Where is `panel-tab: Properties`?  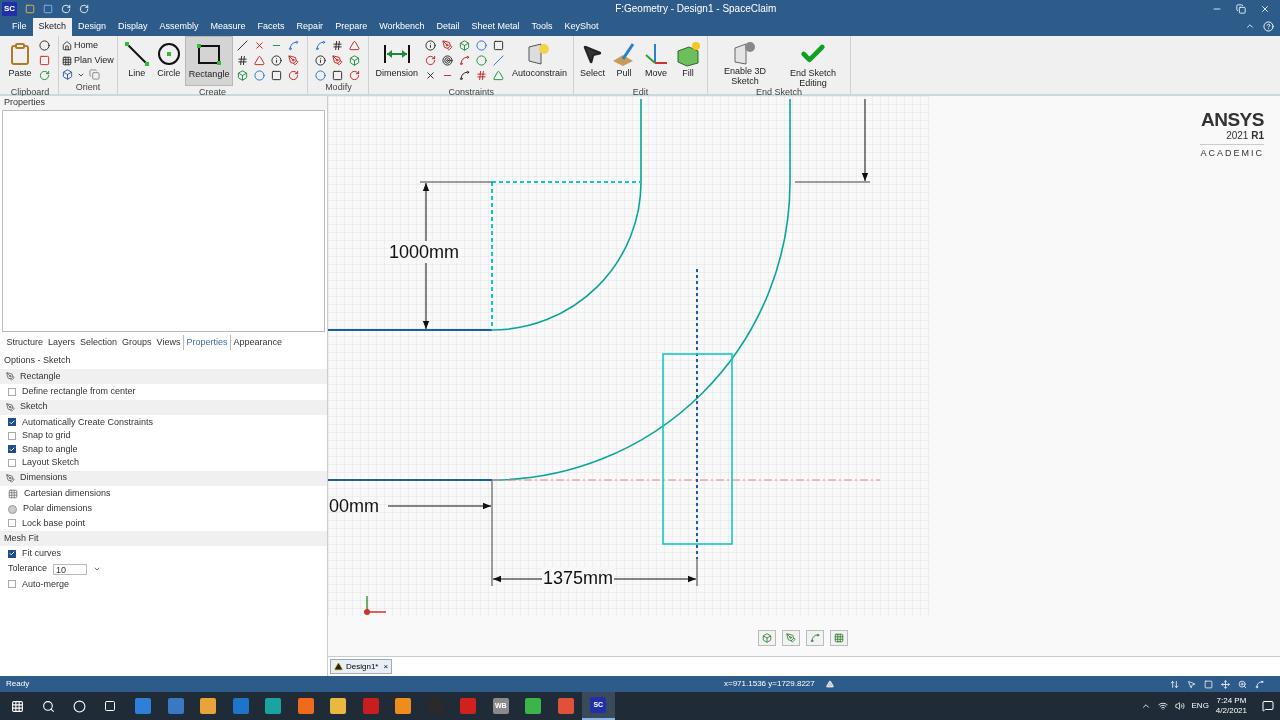 panel-tab: Properties is located at coordinates (206, 342).